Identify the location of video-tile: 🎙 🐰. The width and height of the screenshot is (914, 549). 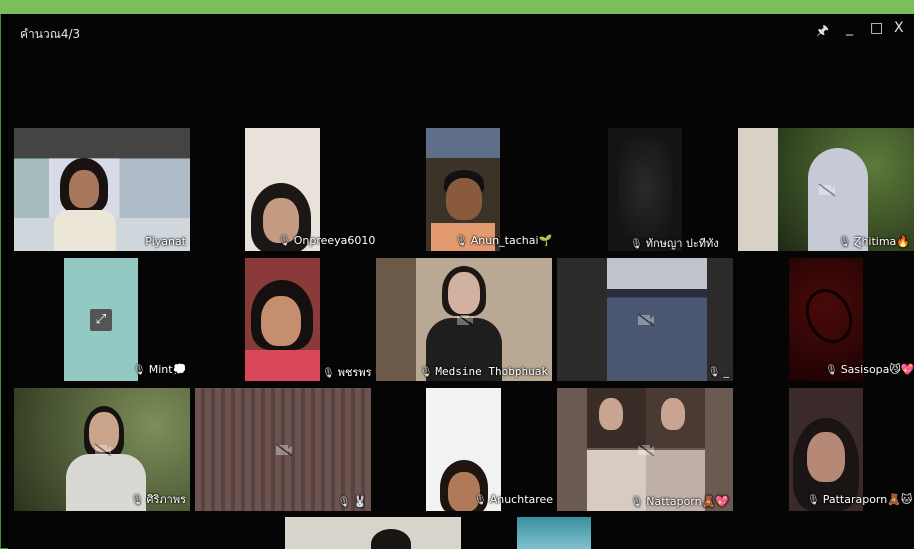
(283, 449).